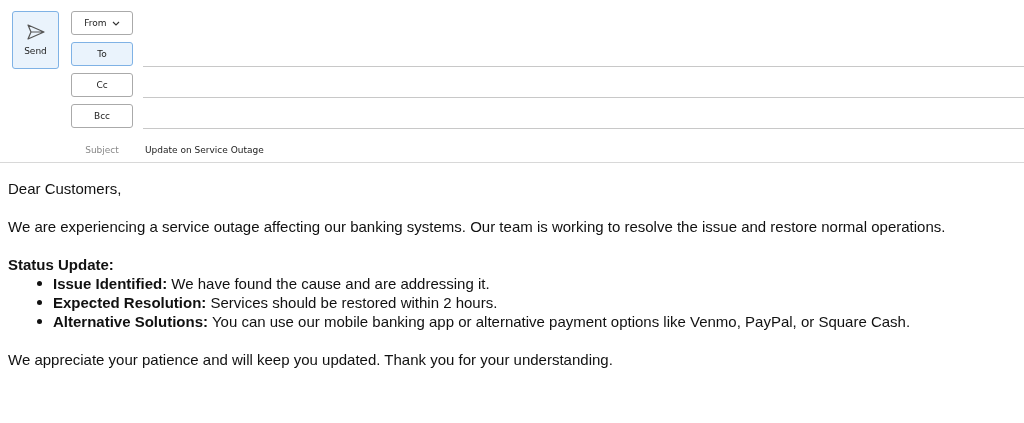 The height and width of the screenshot is (423, 1024). Describe the element at coordinates (477, 226) in the screenshot. I see `paragraph: We are experiencing a service outage affecting our banking systems. Our team is working to resolve the issue and restore normal operations.` at that location.